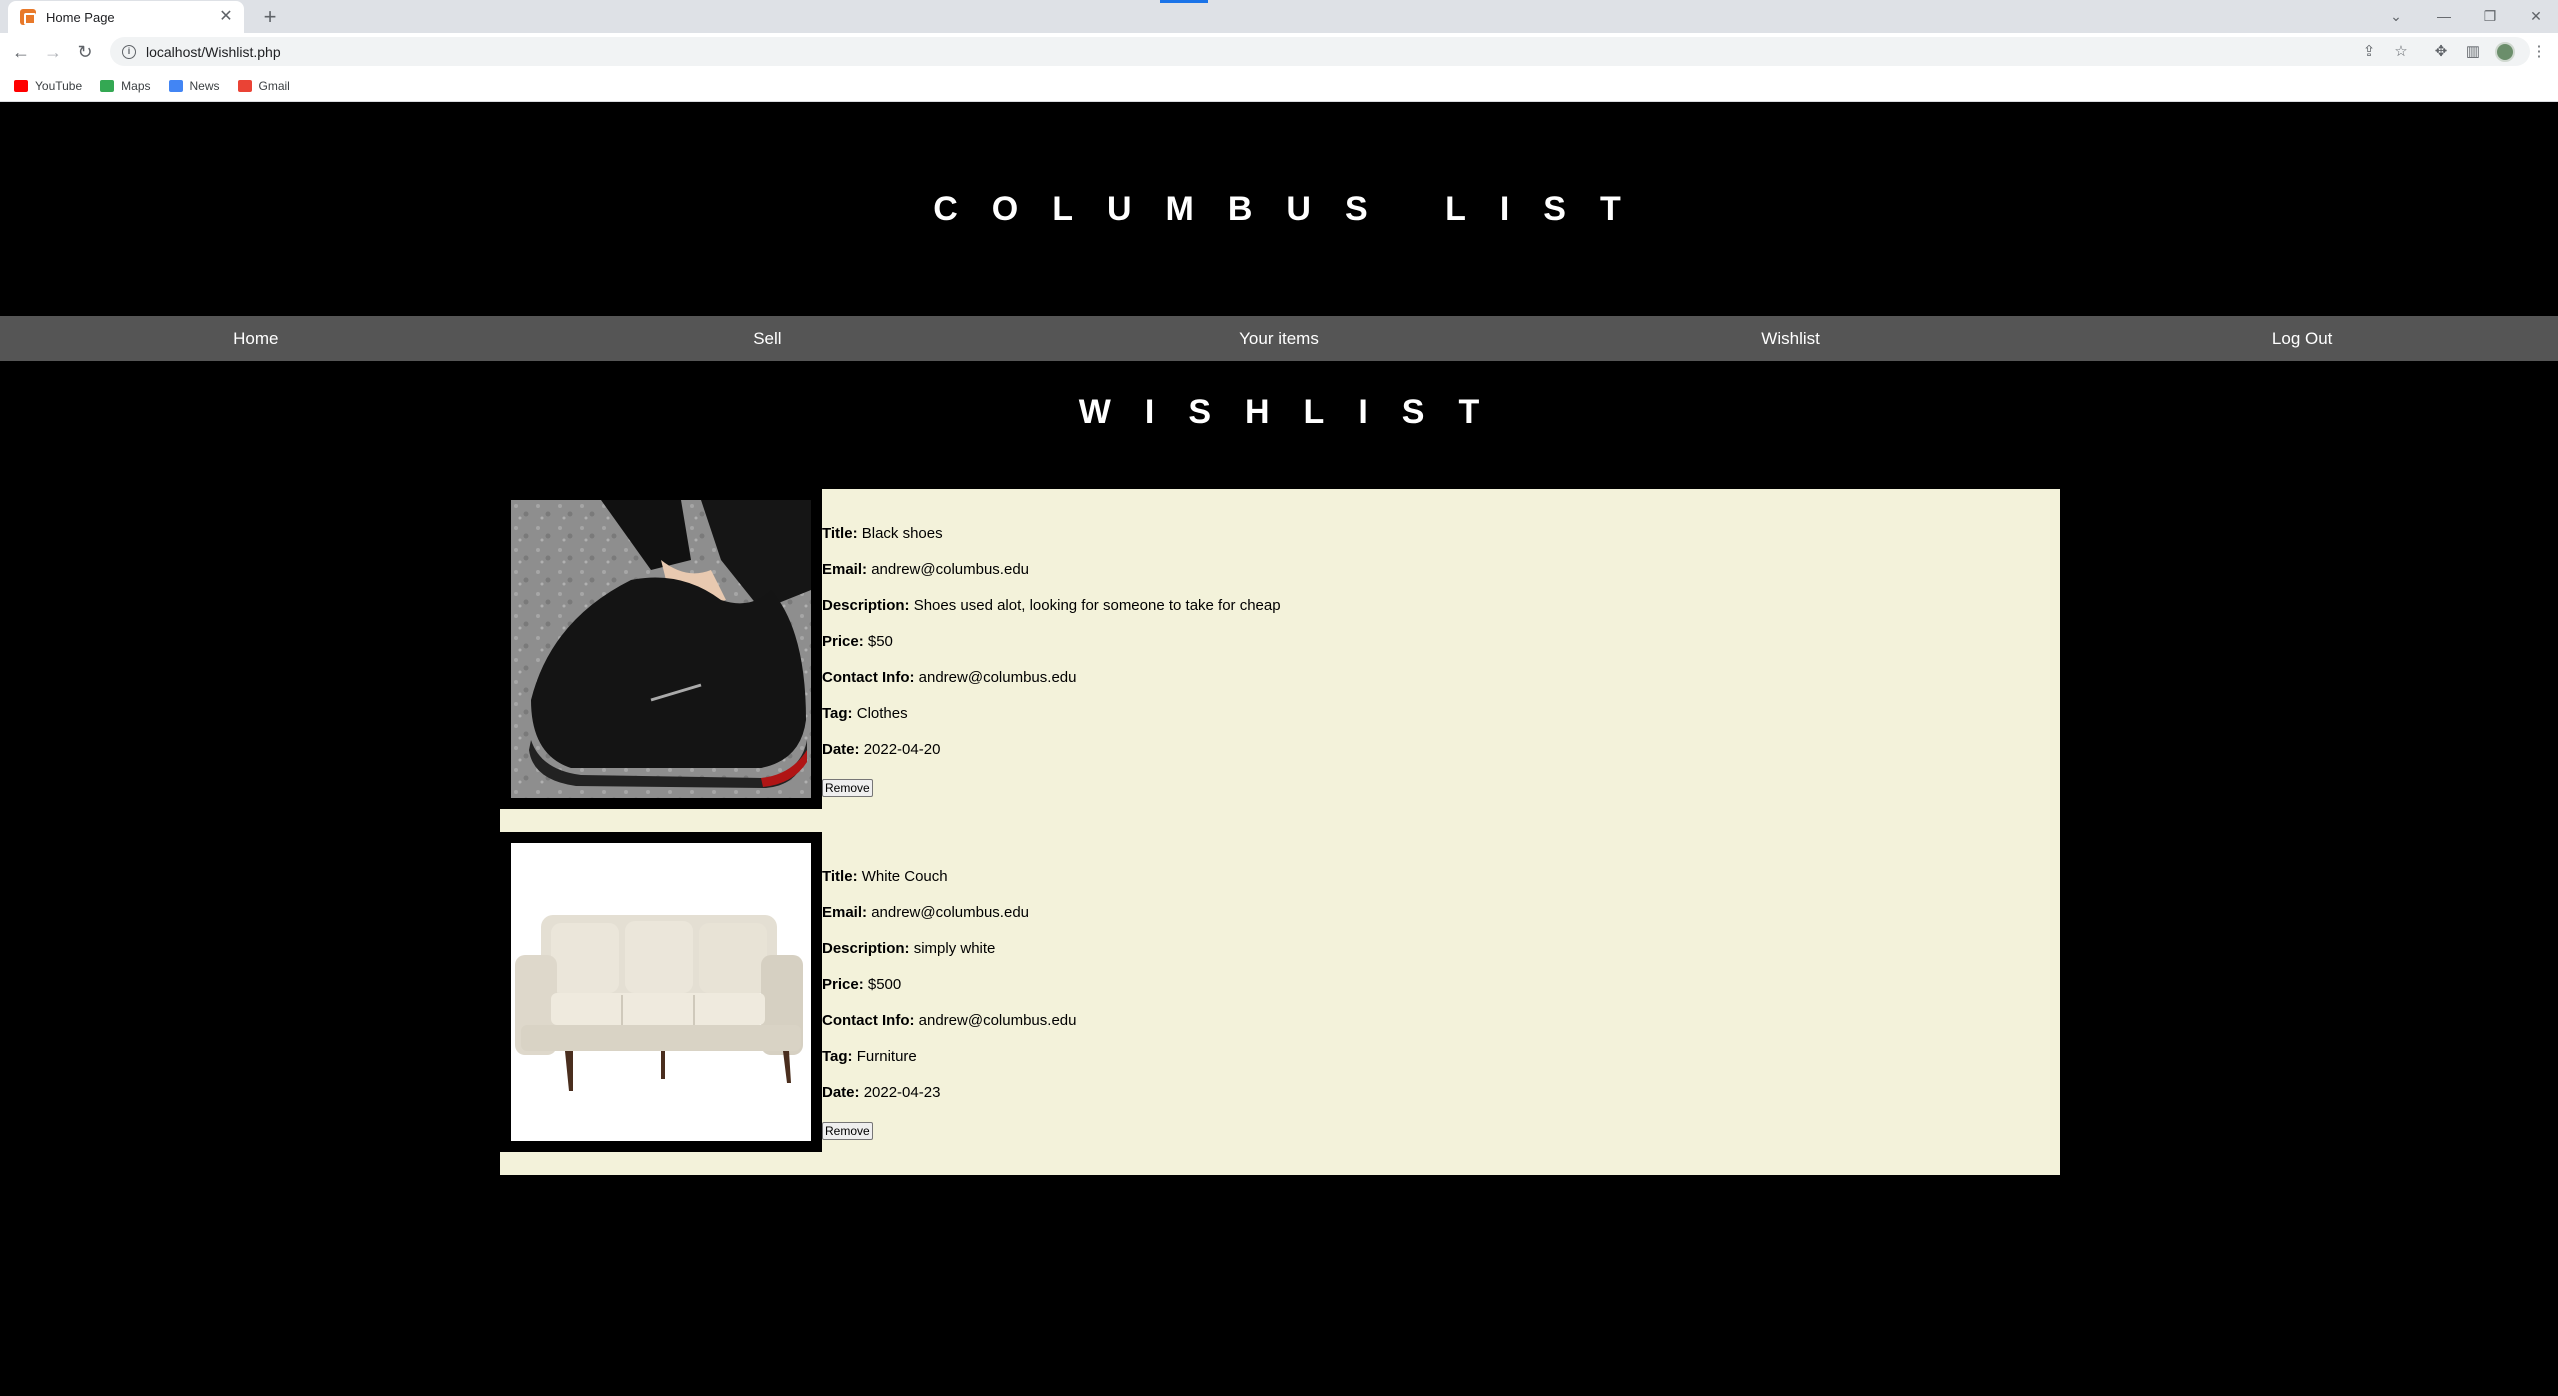 Image resolution: width=2558 pixels, height=1396 pixels. What do you see at coordinates (226, 17) in the screenshot?
I see `close-tab-icon: ✕` at bounding box center [226, 17].